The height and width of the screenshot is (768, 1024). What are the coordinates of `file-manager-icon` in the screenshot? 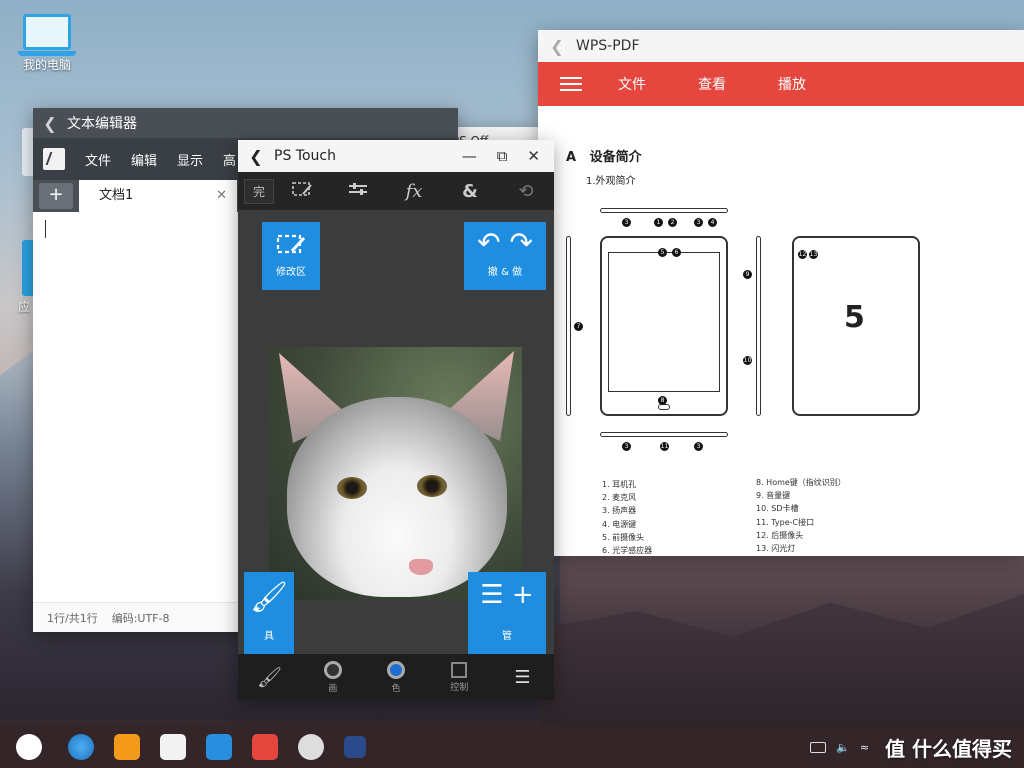 It's located at (127, 747).